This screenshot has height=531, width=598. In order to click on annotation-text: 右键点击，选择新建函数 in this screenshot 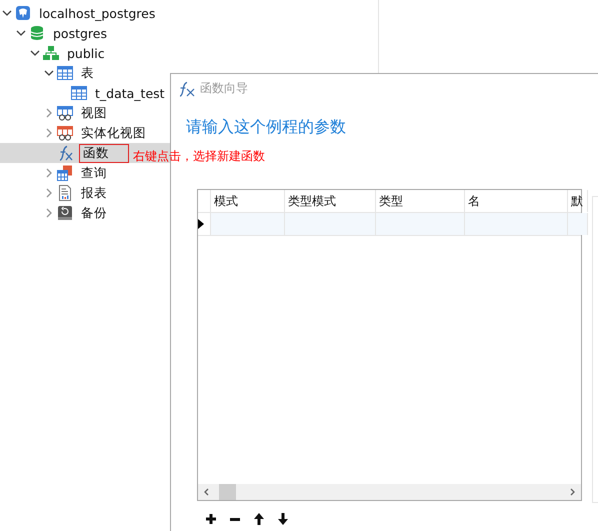, I will do `click(199, 156)`.